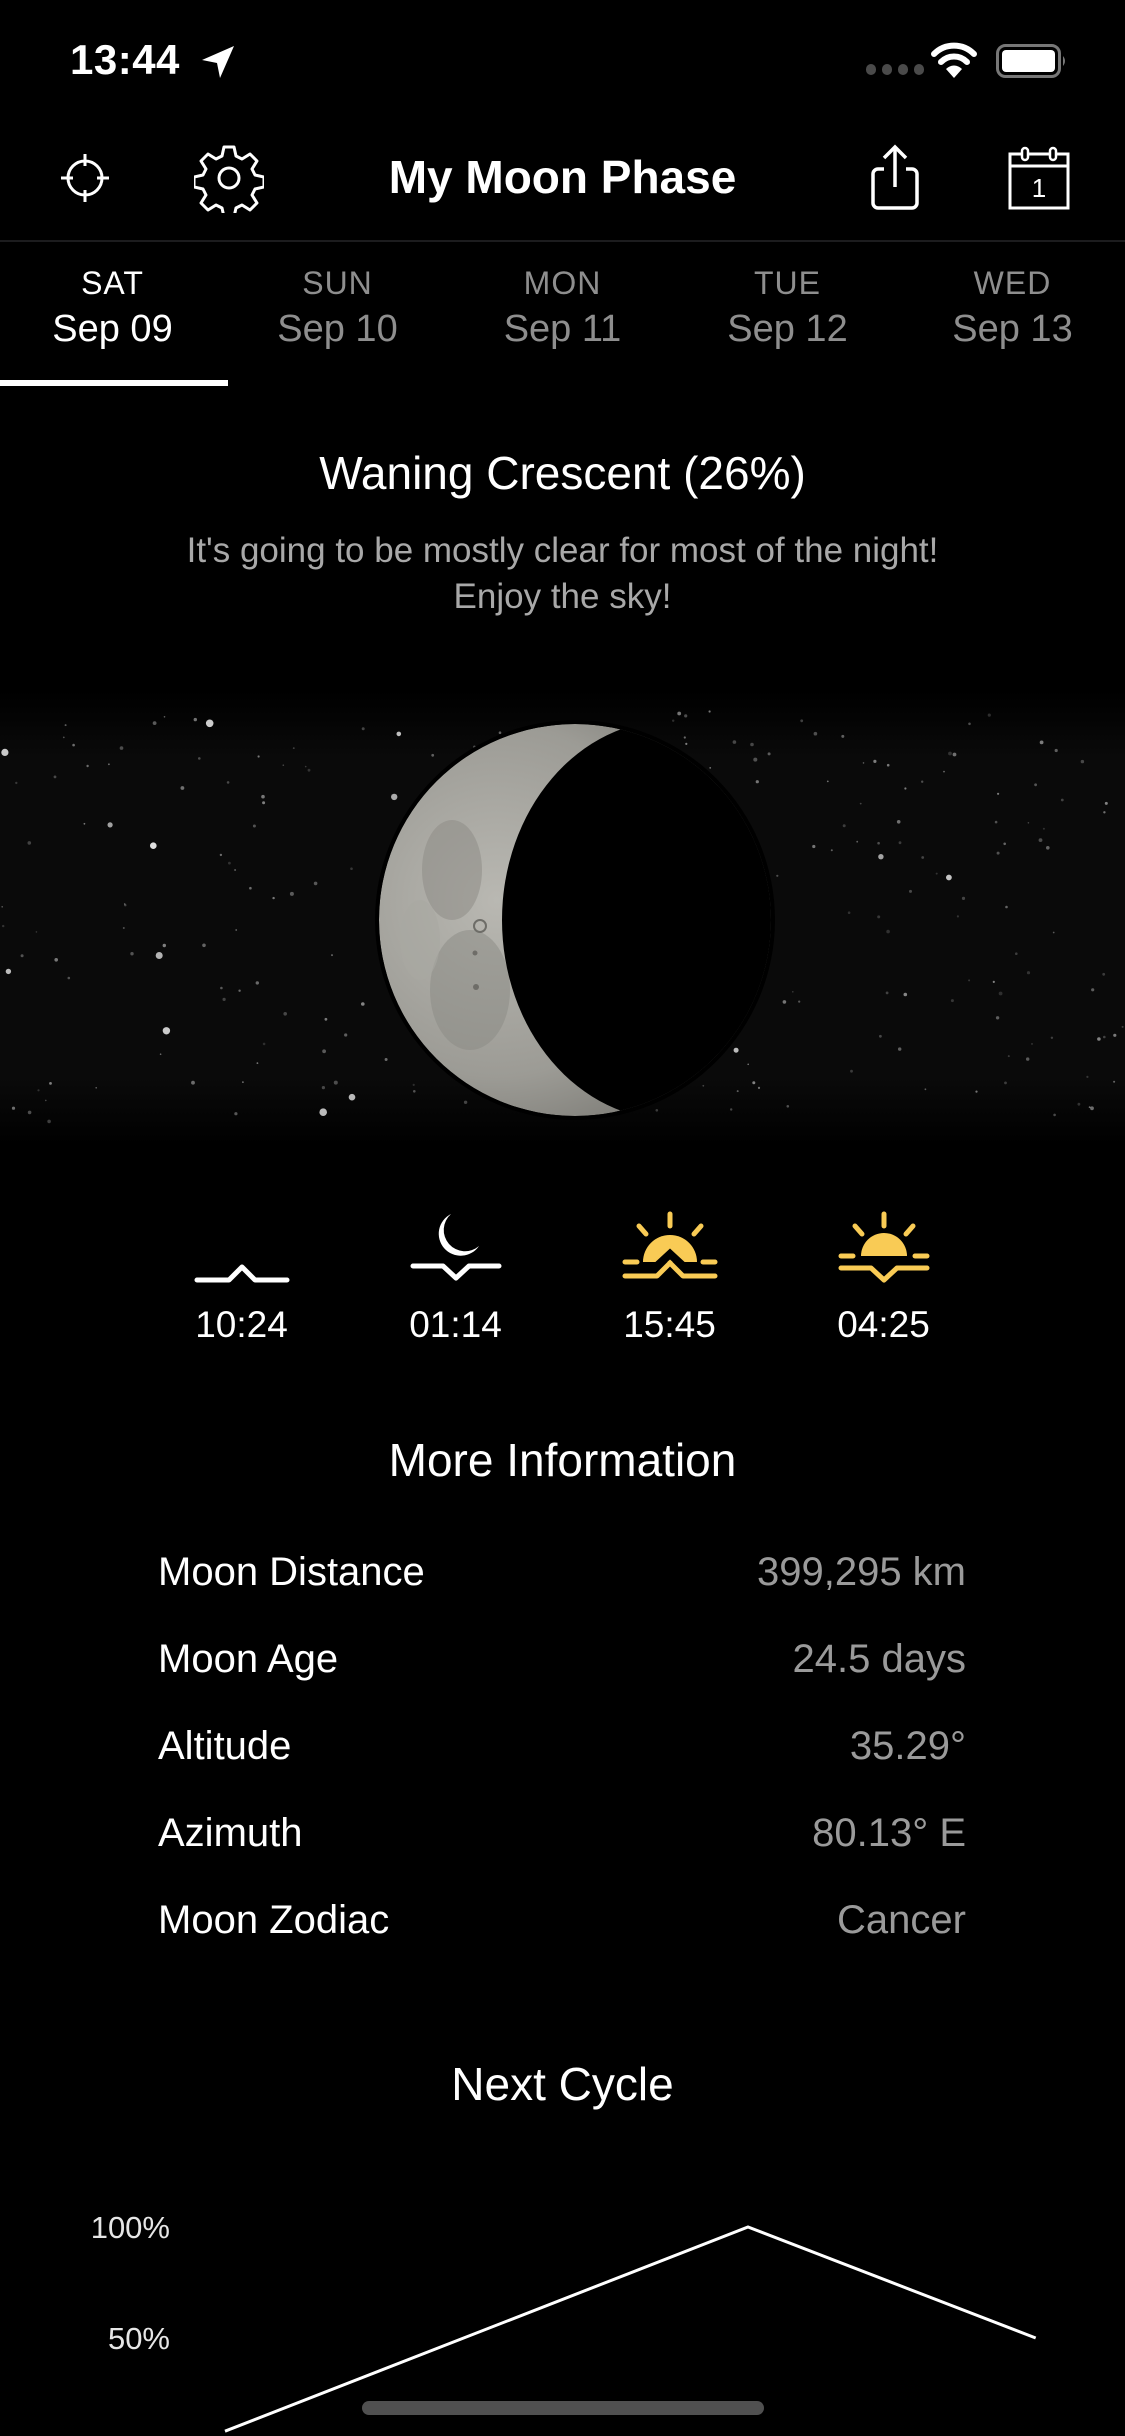  What do you see at coordinates (563, 2408) in the screenshot?
I see `home-indicator` at bounding box center [563, 2408].